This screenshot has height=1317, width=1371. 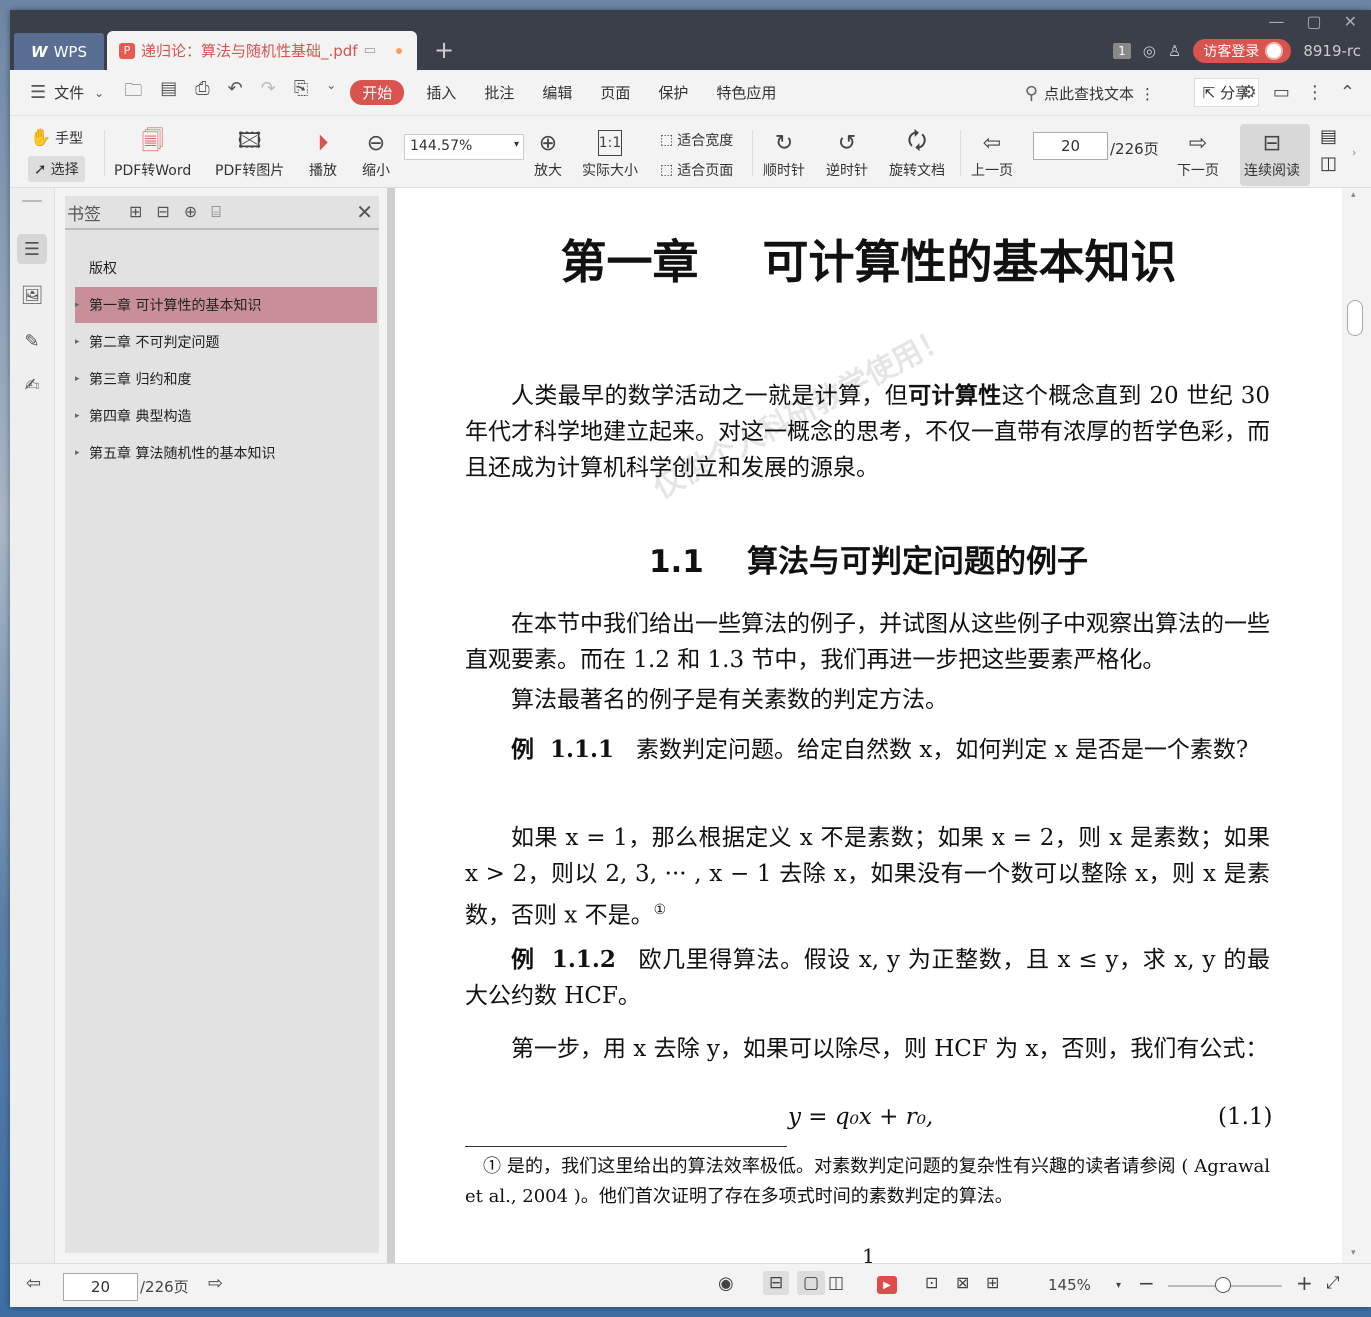 I want to click on bookmark-item-copyright: 版权, so click(x=226, y=268).